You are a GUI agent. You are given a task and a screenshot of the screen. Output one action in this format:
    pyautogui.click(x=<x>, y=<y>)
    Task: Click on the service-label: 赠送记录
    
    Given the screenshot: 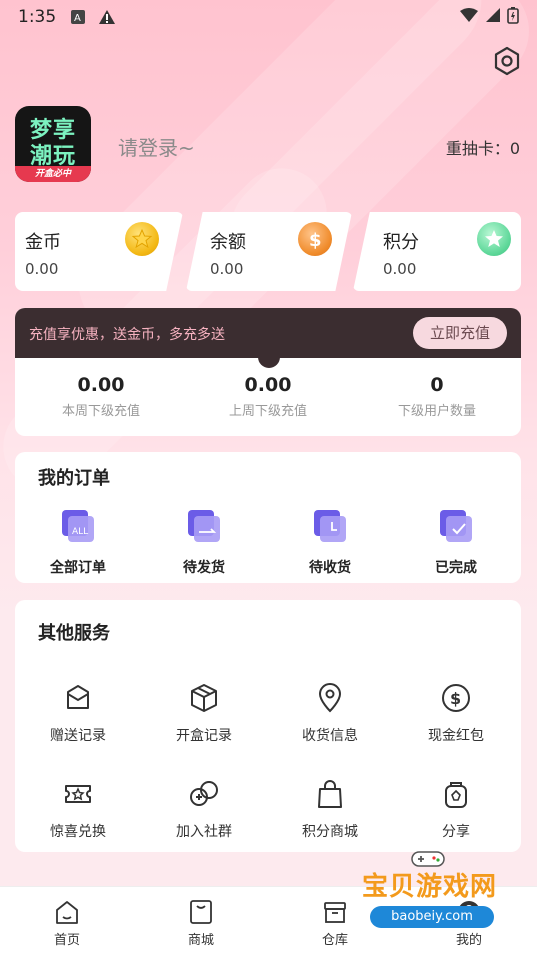 What is the action you would take?
    pyautogui.click(x=78, y=736)
    